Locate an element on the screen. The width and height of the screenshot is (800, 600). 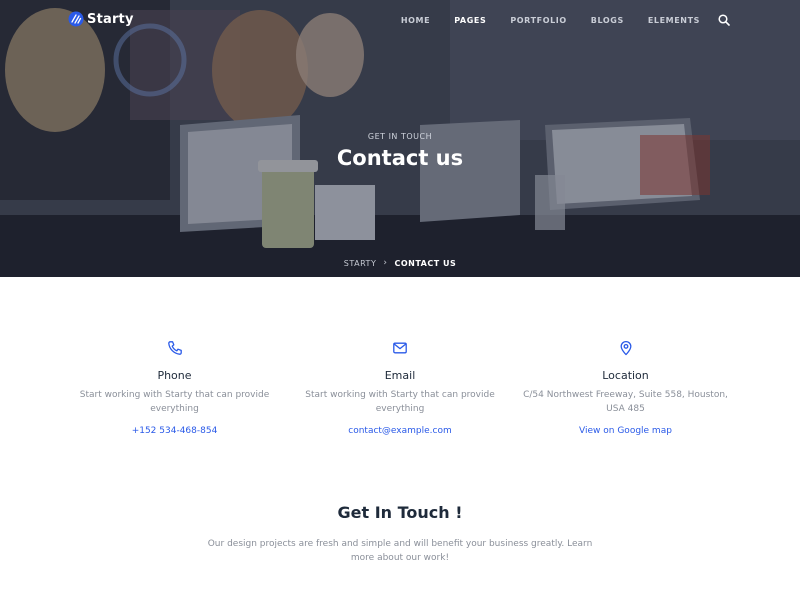
get-in-touch-title: Get In Touch ! is located at coordinates (400, 512).